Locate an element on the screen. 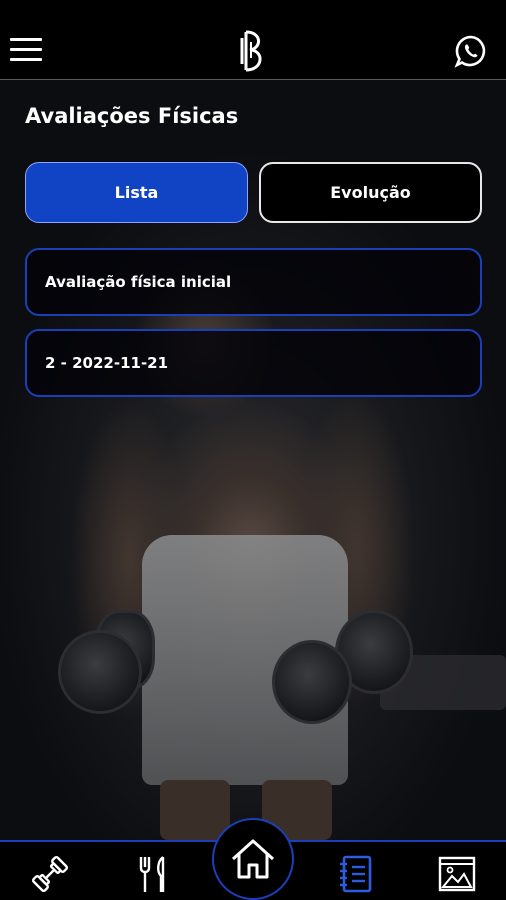 The image size is (506, 900). fork-knife-icon is located at coordinates (153, 874).